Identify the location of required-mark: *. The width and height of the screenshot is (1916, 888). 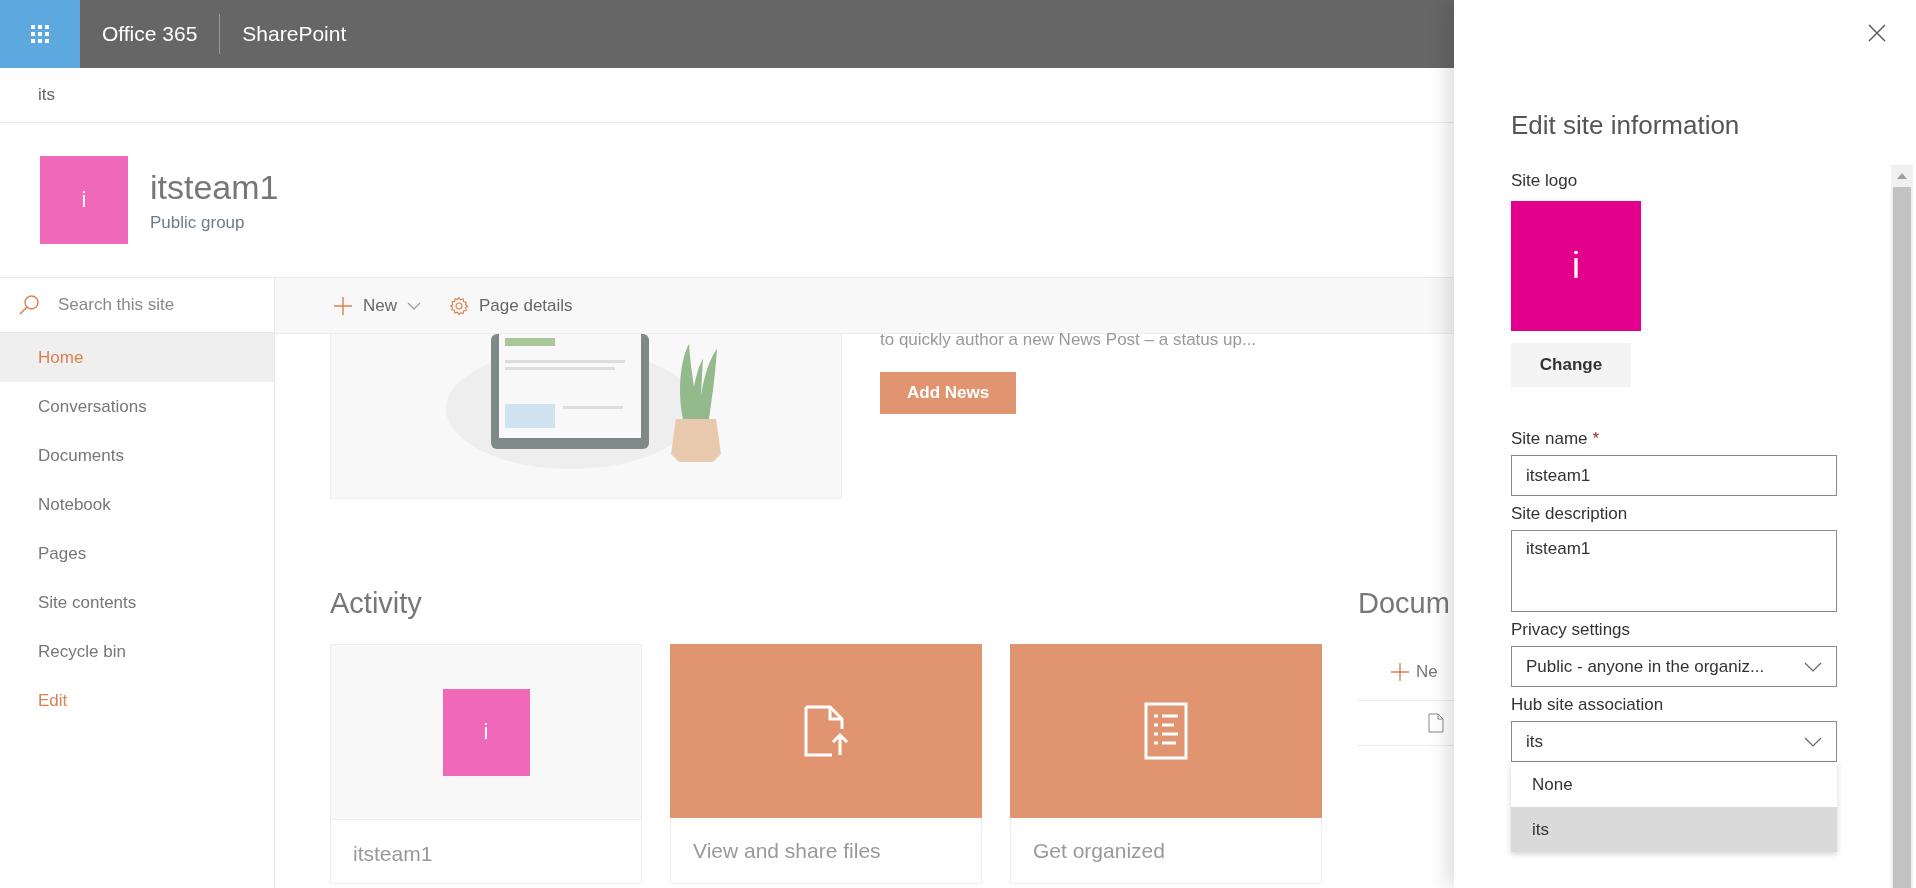
(1596, 439).